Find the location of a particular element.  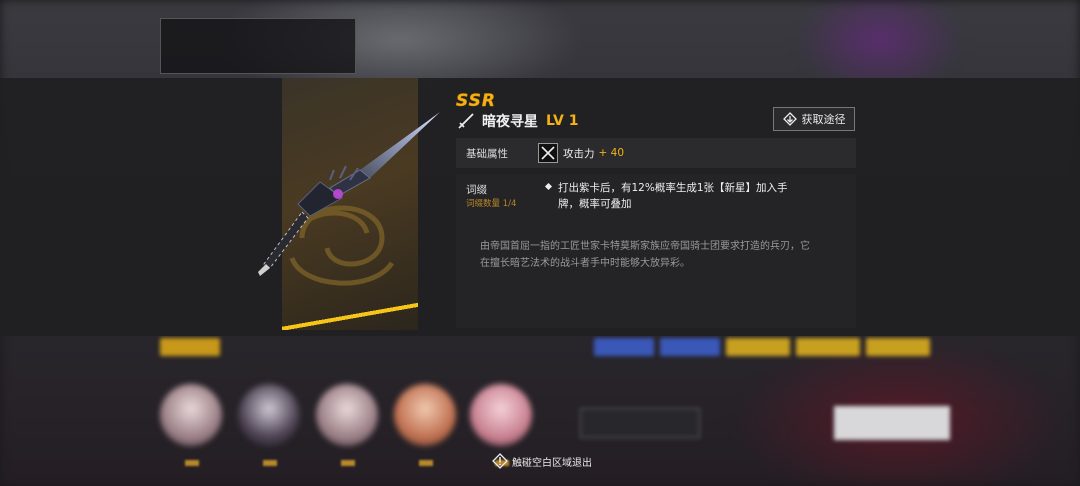

obtain-source-label: 获取途径 is located at coordinates (823, 119).